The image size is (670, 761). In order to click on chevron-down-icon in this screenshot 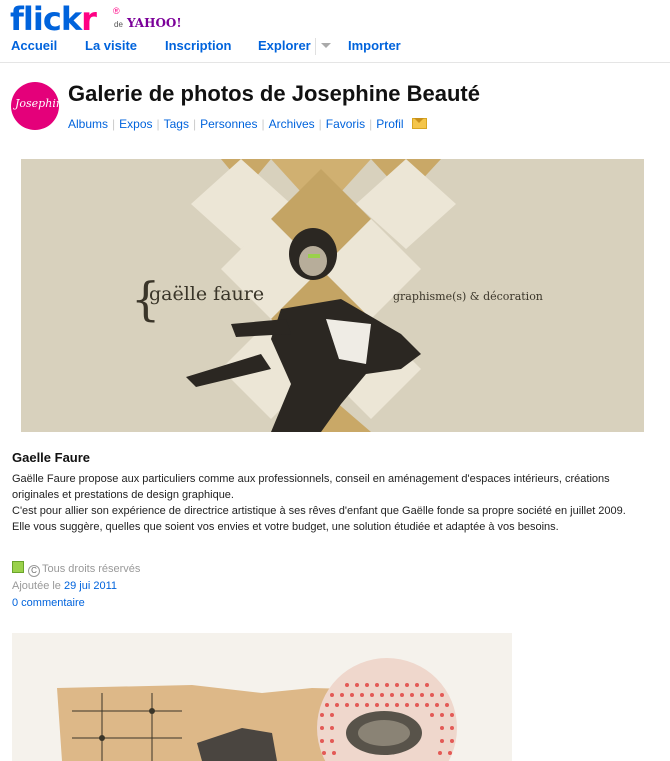, I will do `click(326, 45)`.